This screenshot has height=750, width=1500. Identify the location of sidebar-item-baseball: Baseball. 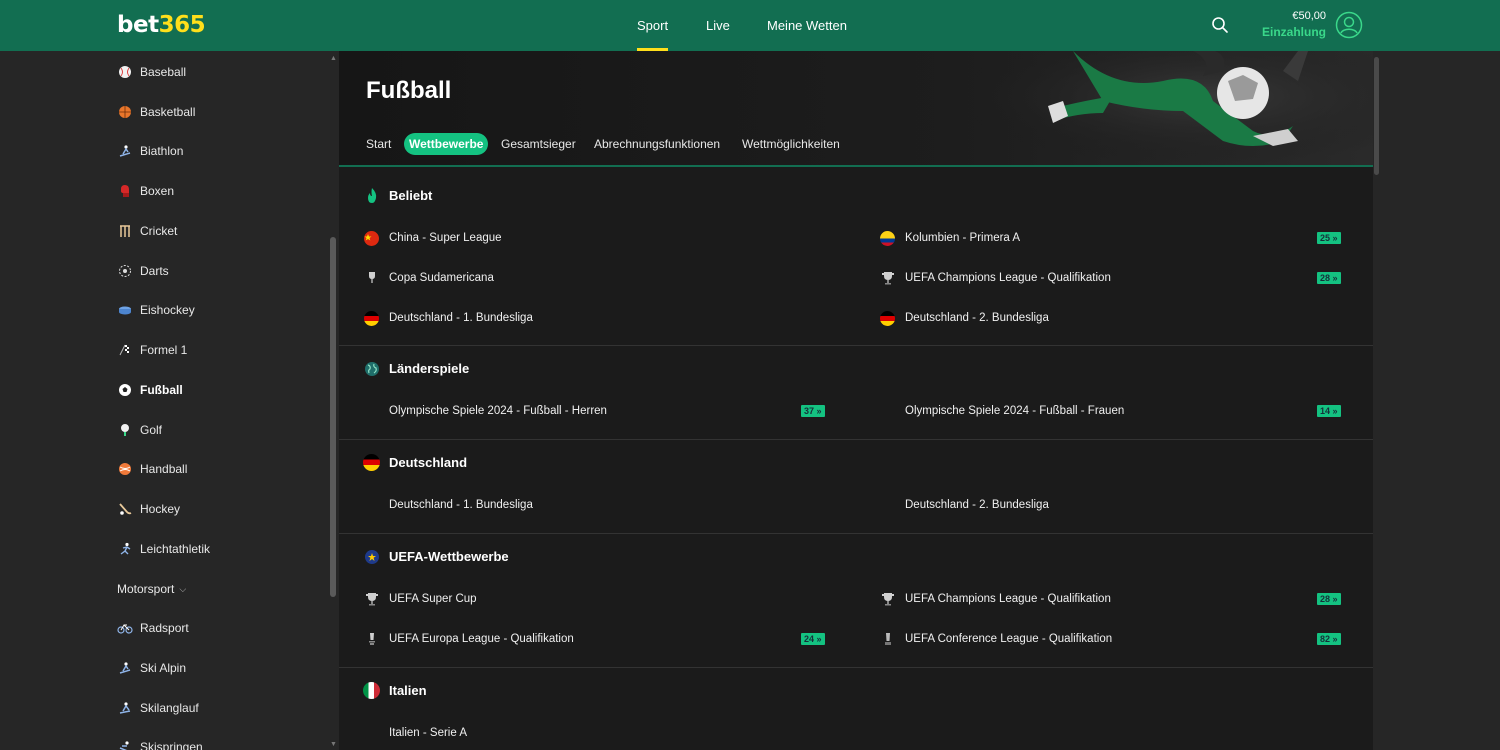
(151, 72).